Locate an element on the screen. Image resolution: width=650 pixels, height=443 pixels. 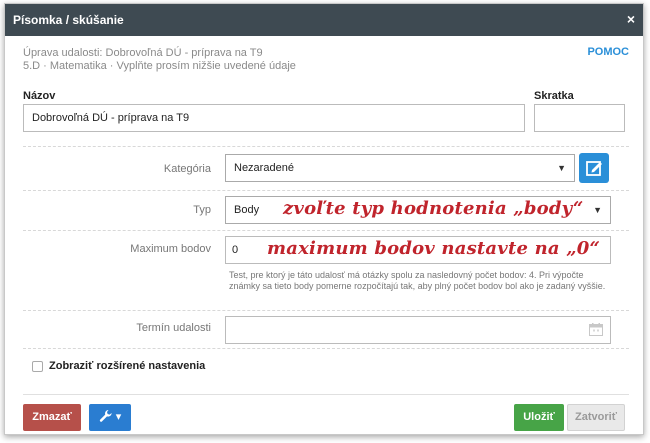
help-link: POMOC is located at coordinates (608, 52).